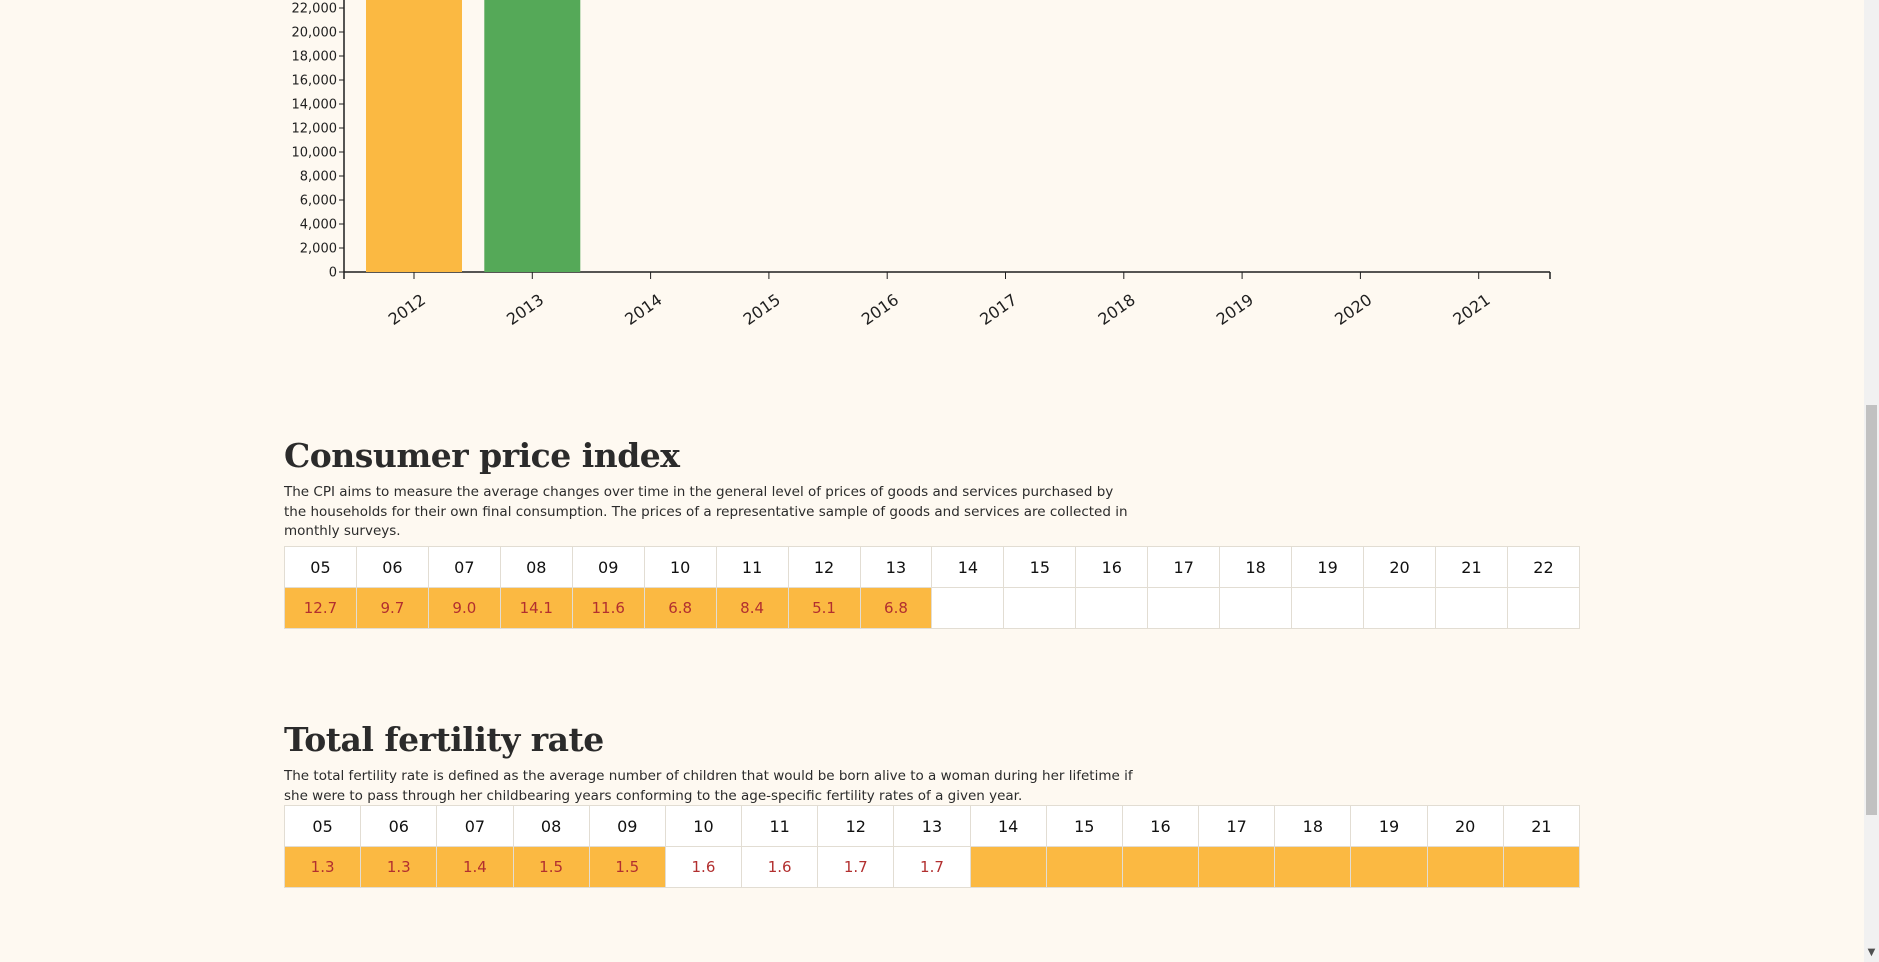  What do you see at coordinates (1237, 826) in the screenshot?
I see `fertility-year-17: 17` at bounding box center [1237, 826].